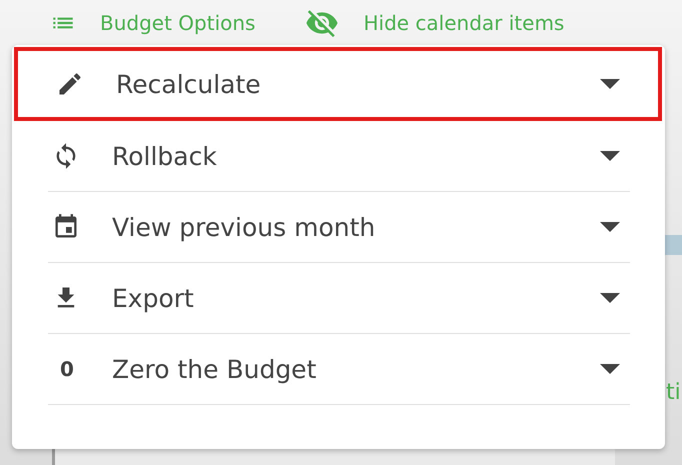  Describe the element at coordinates (339, 369) in the screenshot. I see `menu-item: 0 Zero the Budget` at that location.